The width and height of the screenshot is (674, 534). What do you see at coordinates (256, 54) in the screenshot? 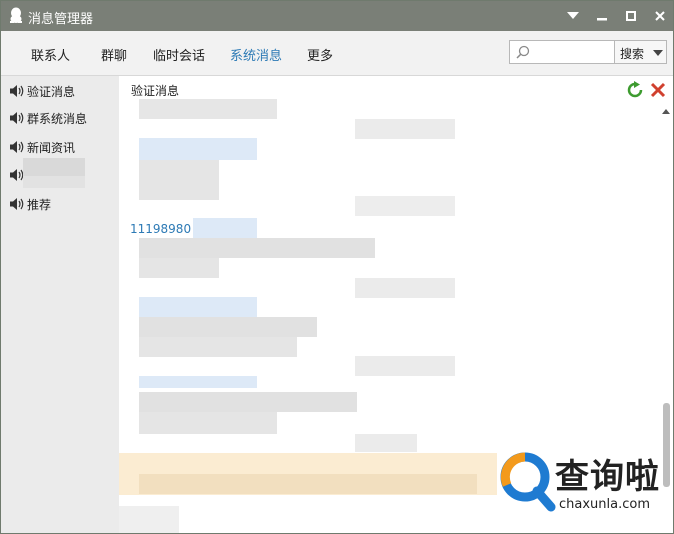
I see `tab-system-messages: 系统消息` at bounding box center [256, 54].